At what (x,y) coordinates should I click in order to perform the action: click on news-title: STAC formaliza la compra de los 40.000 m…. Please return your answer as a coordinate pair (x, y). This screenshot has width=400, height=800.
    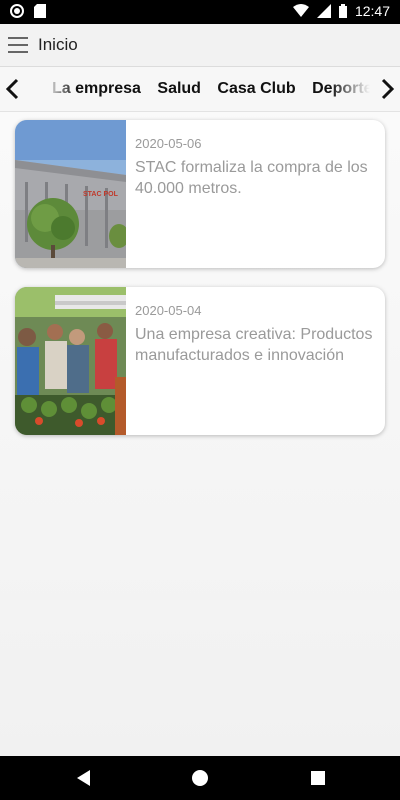
    Looking at the image, I should click on (251, 178).